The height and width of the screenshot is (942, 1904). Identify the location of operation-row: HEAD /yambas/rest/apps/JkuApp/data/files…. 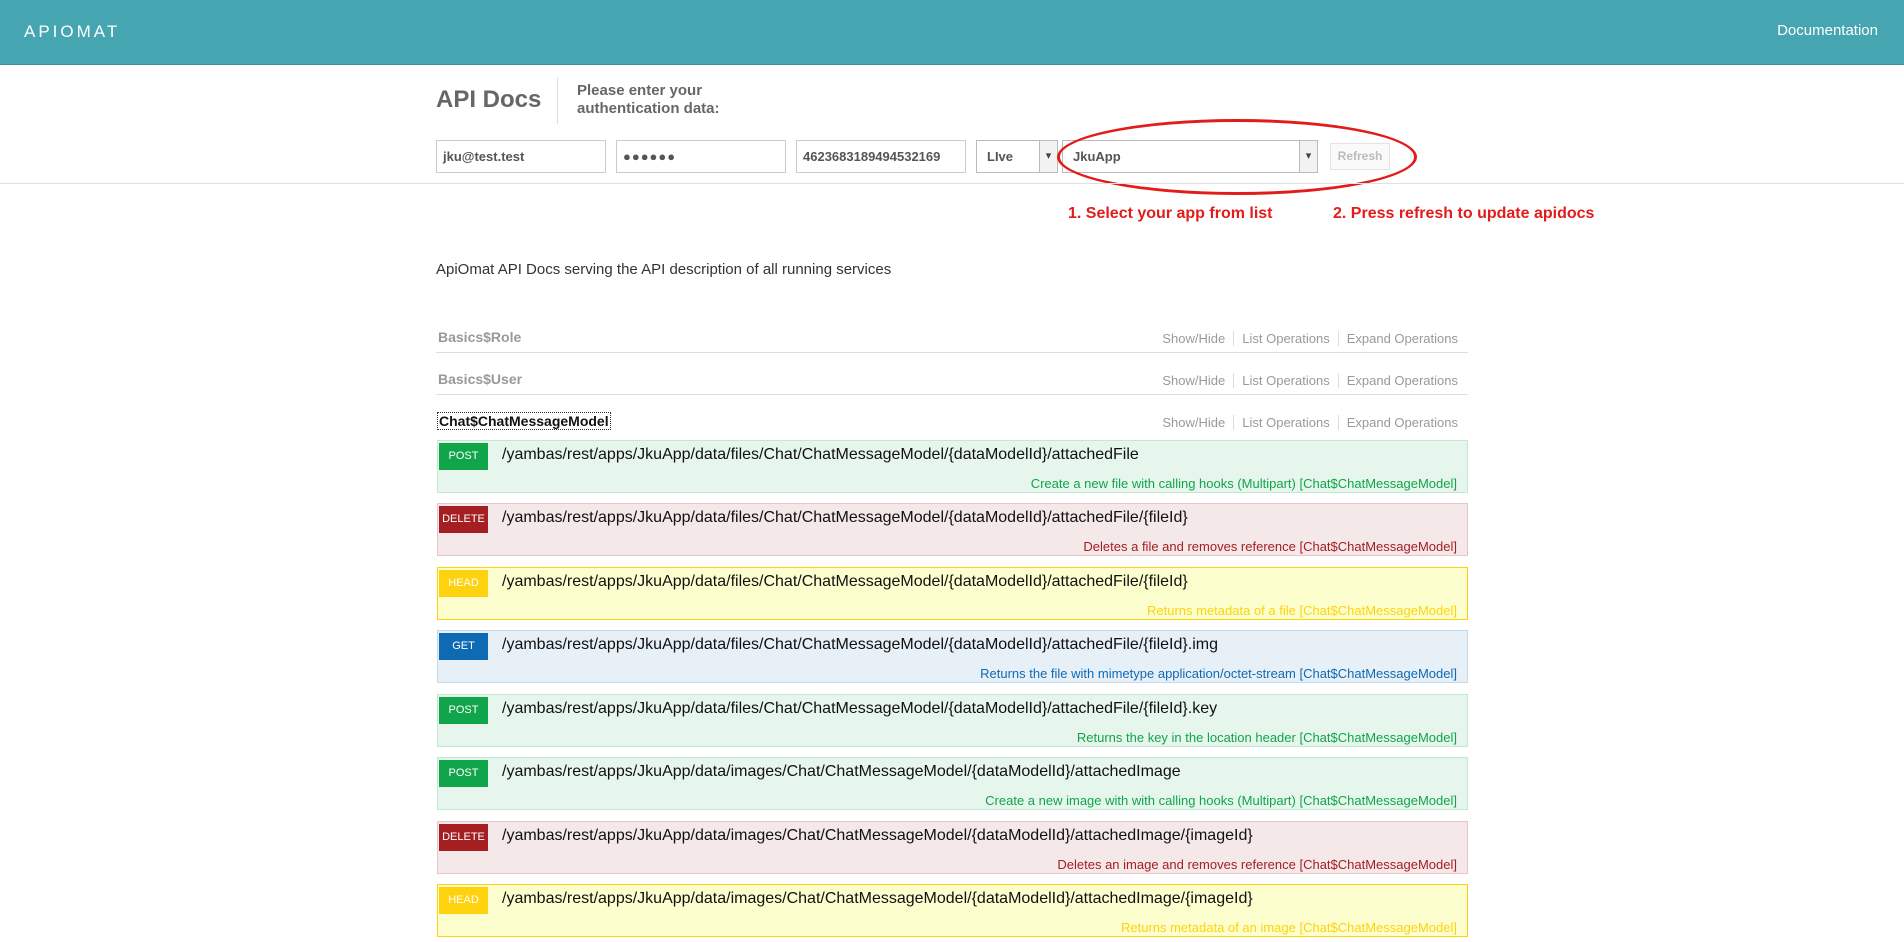
(952, 593).